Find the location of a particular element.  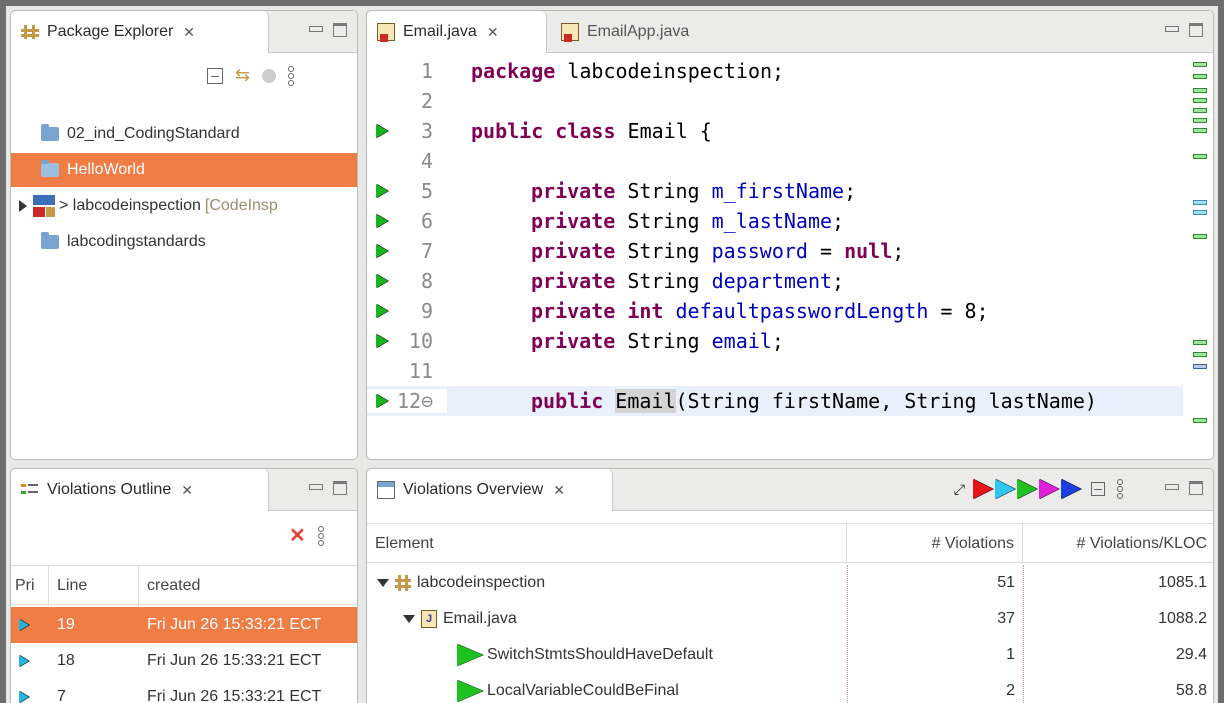

column-header-violations-kloc: # Violations/KLOC is located at coordinates (1118, 544).